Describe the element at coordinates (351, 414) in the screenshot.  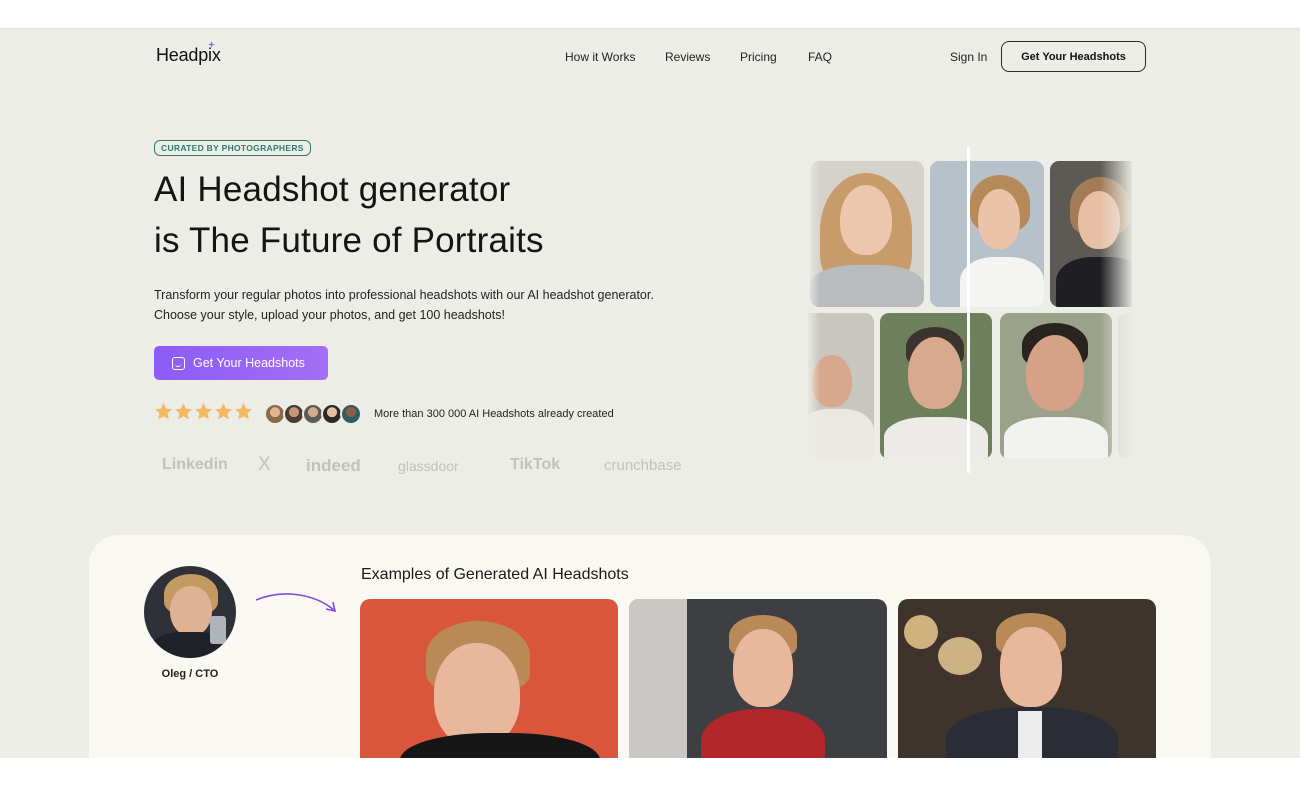
I see `avatar` at that location.